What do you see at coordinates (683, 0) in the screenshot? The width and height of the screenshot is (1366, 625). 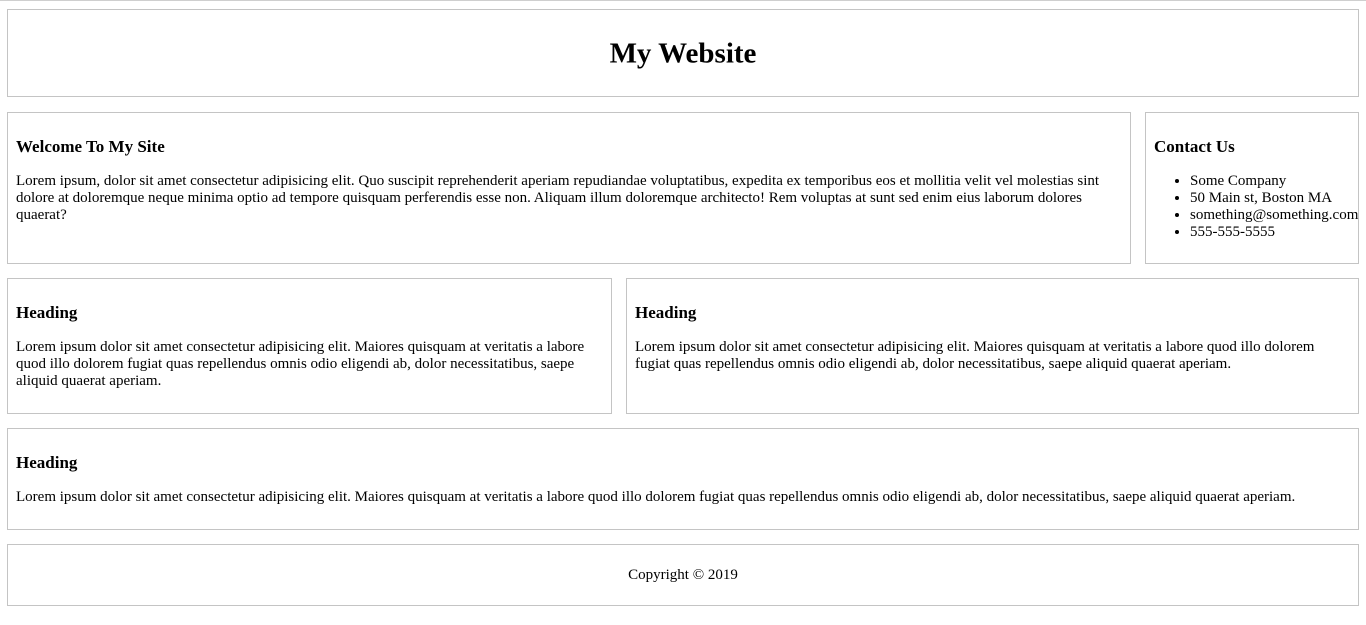 I see `top-divider` at bounding box center [683, 0].